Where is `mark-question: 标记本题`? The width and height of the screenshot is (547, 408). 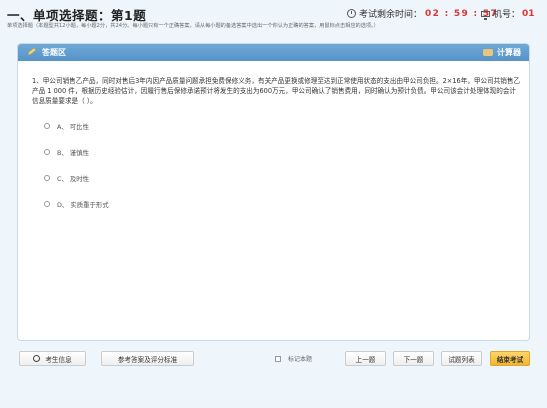
mark-question: 标记本题 is located at coordinates (293, 358).